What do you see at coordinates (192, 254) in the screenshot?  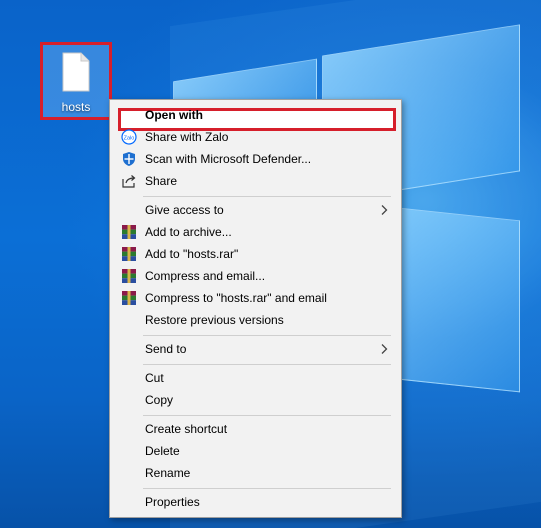 I see `menu-item-label: Add to "hosts.rar"` at bounding box center [192, 254].